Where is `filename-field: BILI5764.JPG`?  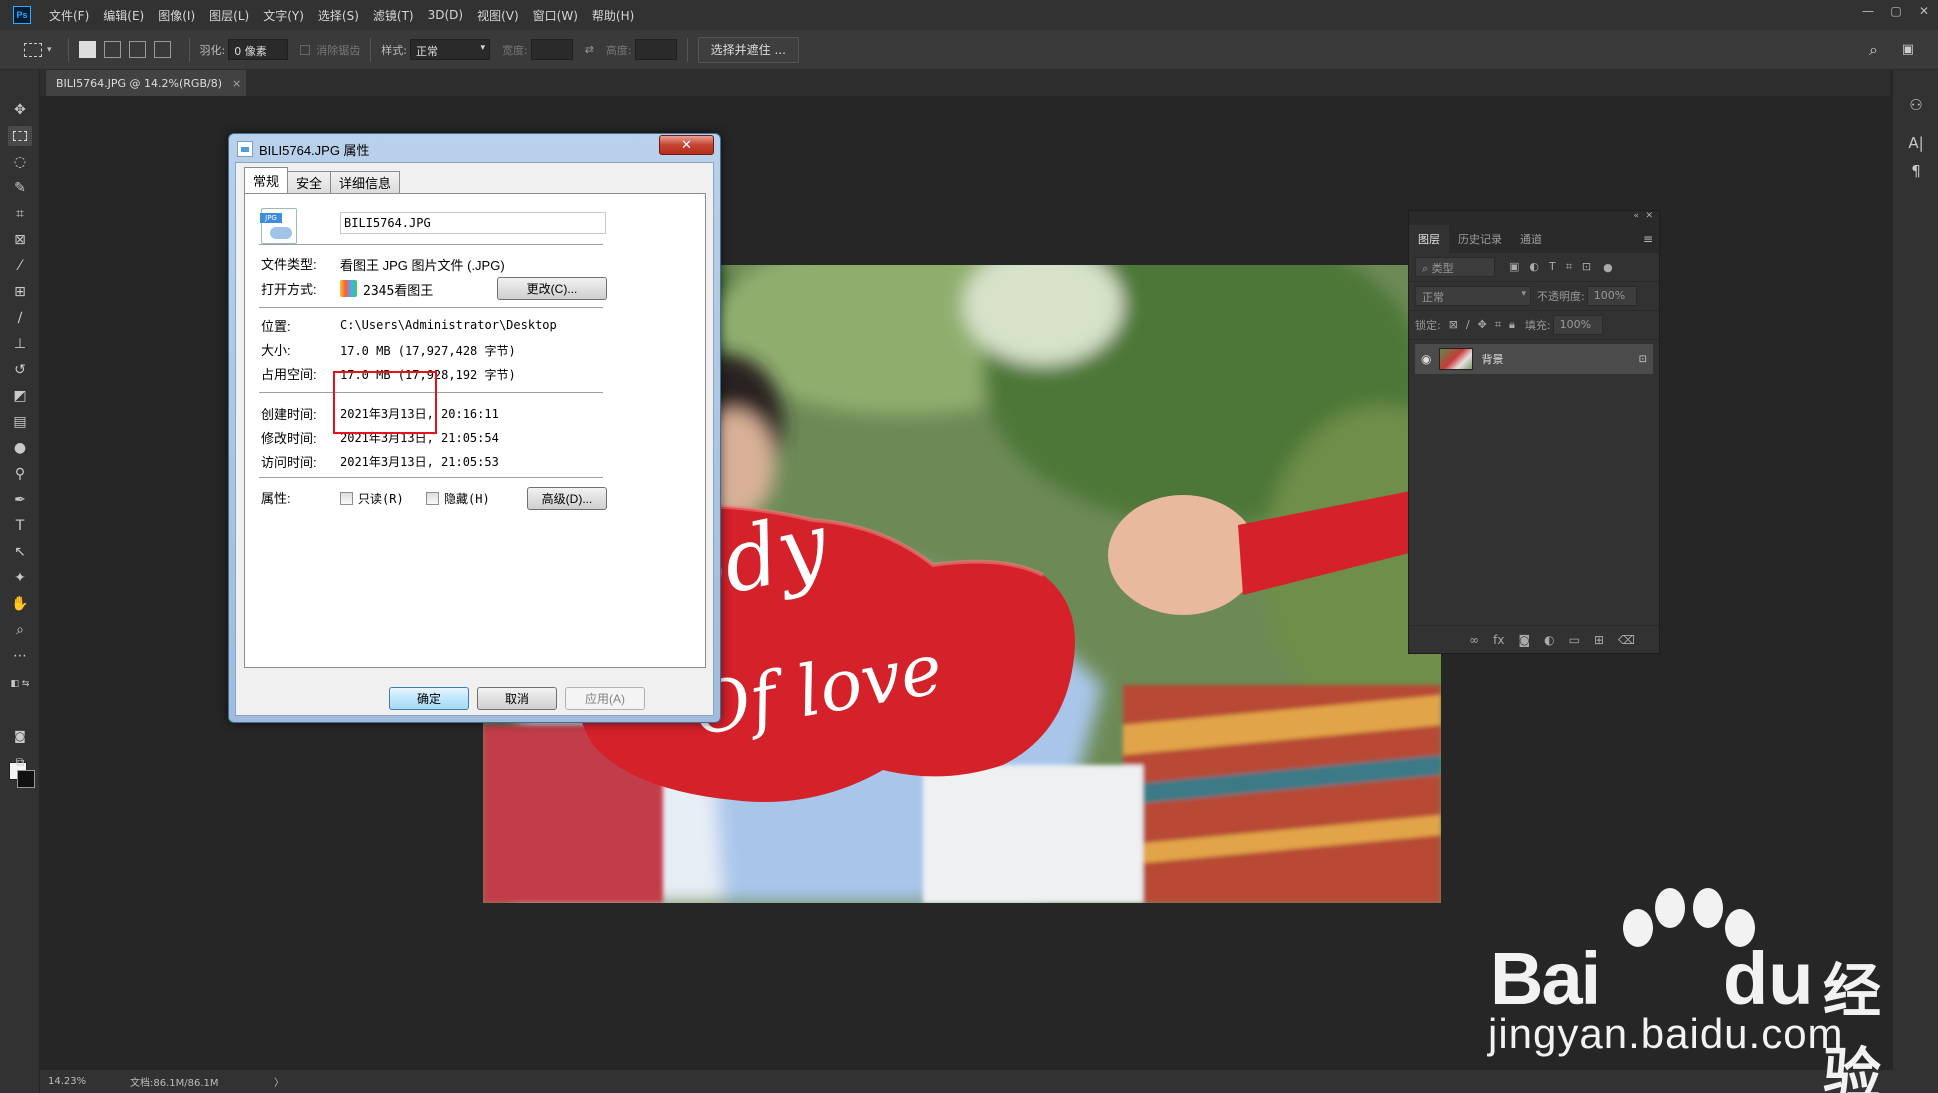 filename-field: BILI5764.JPG is located at coordinates (473, 223).